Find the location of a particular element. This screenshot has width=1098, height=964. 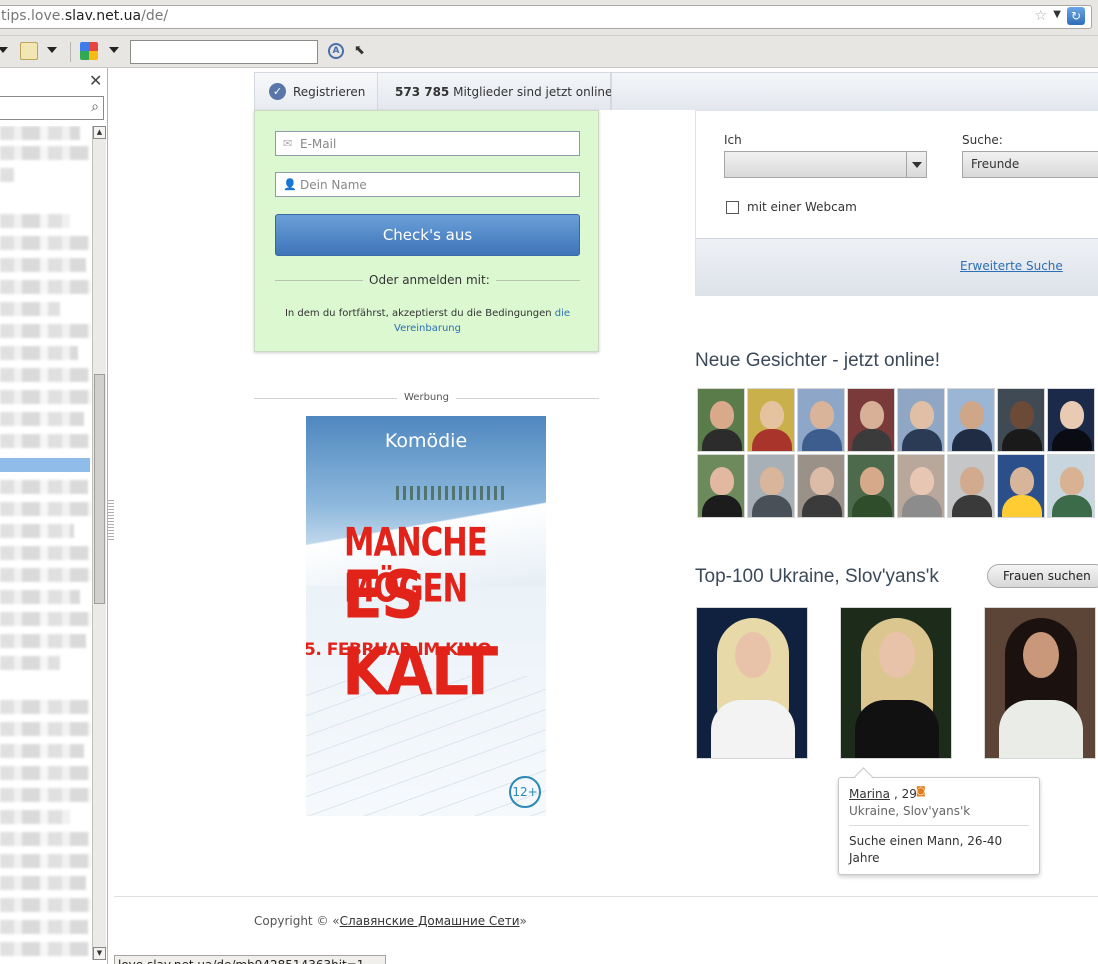

header-bar-extension is located at coordinates (854, 91).